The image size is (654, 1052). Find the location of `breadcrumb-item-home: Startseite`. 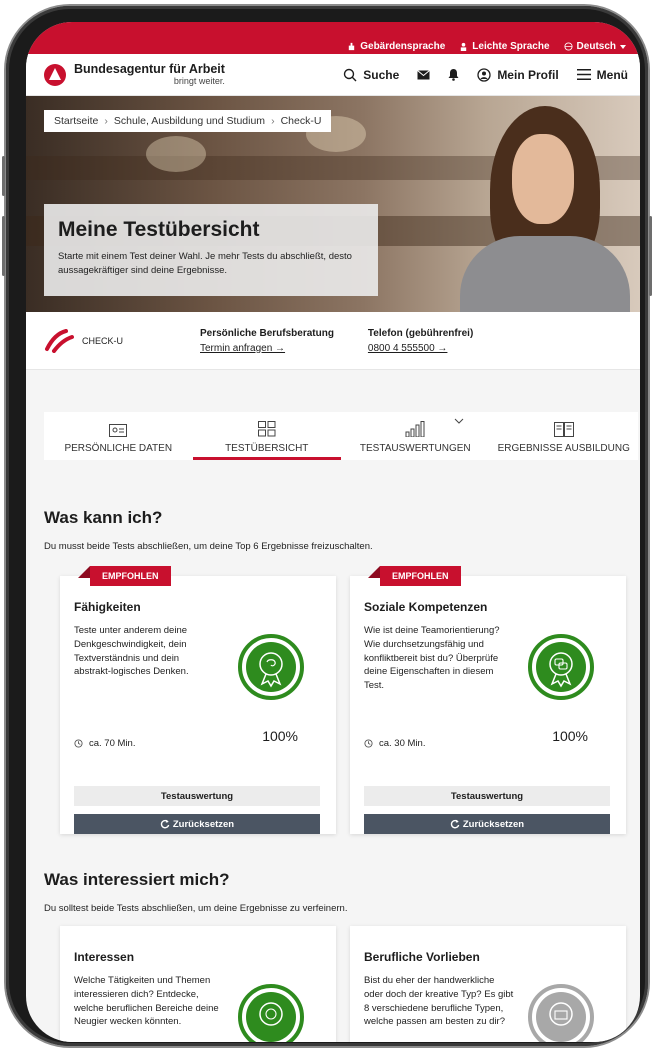

breadcrumb-item-home: Startseite is located at coordinates (76, 121).